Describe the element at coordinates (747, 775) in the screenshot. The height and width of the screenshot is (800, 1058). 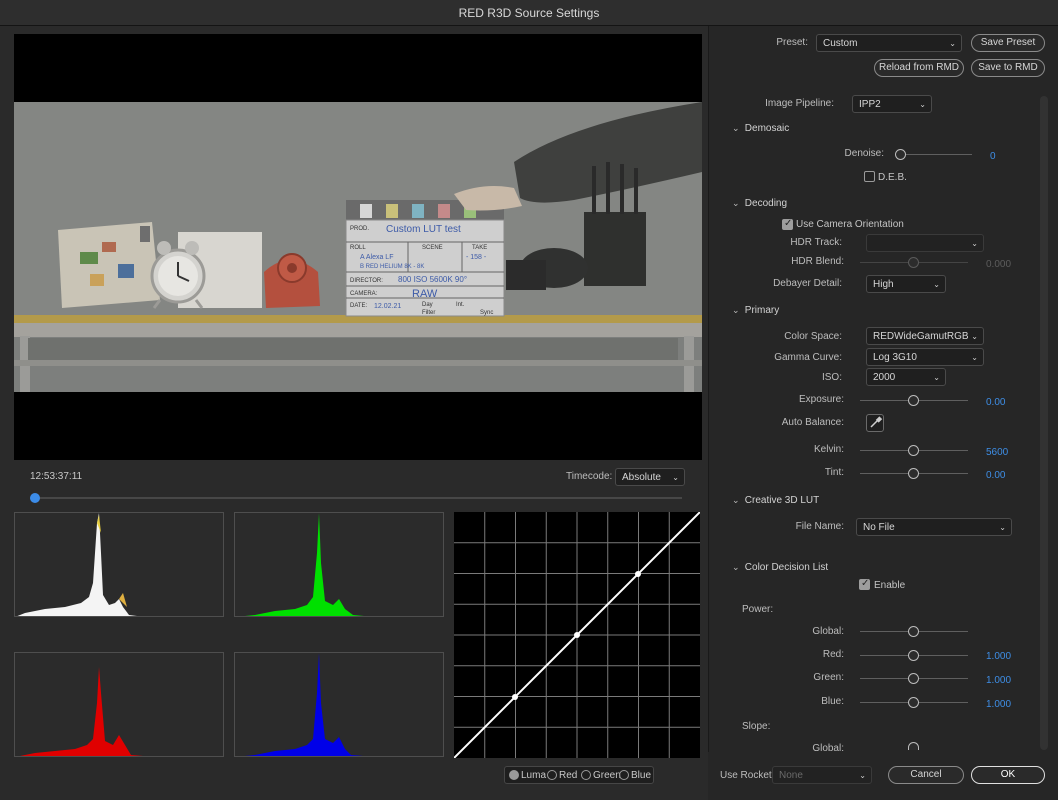
I see `use-rocket-label: Use Rocket:` at that location.